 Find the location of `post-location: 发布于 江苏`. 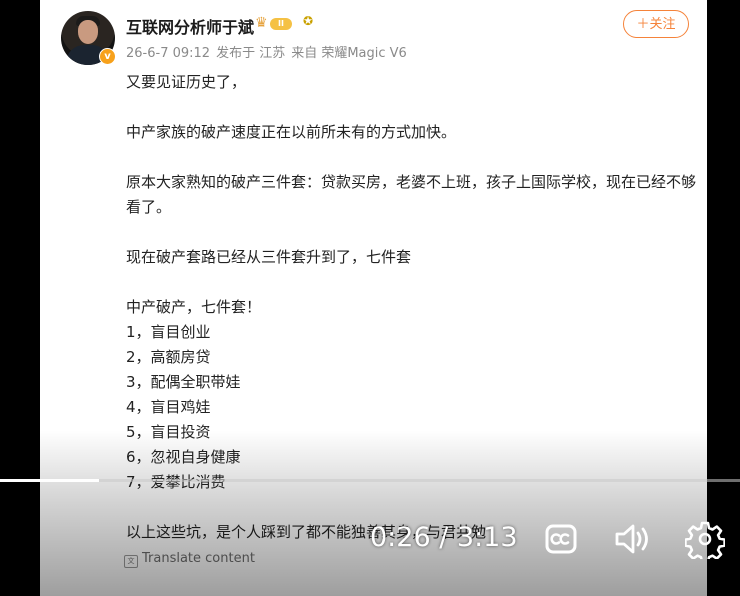

post-location: 发布于 江苏 is located at coordinates (251, 53).